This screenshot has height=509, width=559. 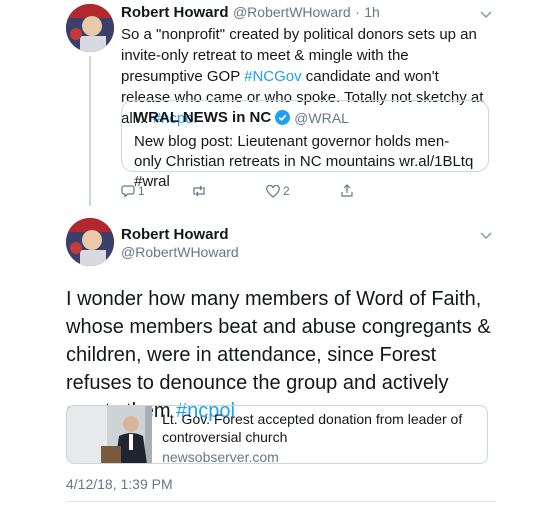 I want to click on reply-count: 1, so click(x=141, y=191).